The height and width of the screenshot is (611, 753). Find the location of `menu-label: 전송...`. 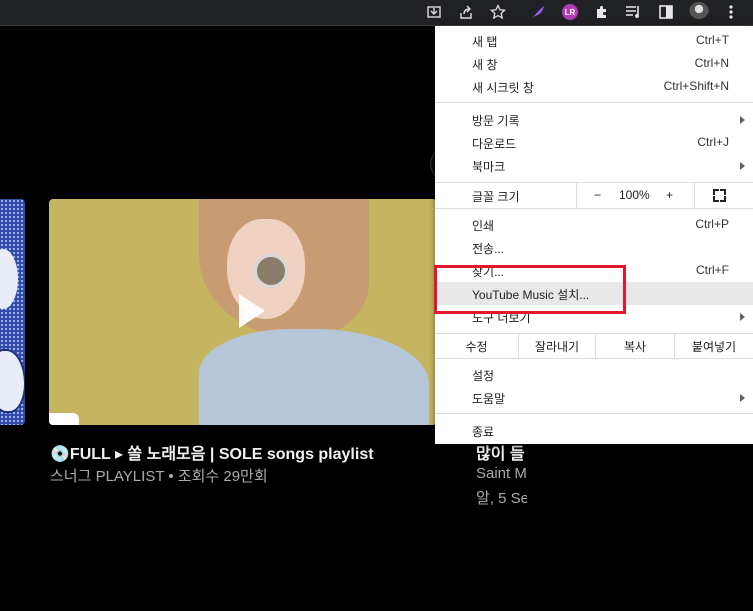

menu-label: 전송... is located at coordinates (488, 249).